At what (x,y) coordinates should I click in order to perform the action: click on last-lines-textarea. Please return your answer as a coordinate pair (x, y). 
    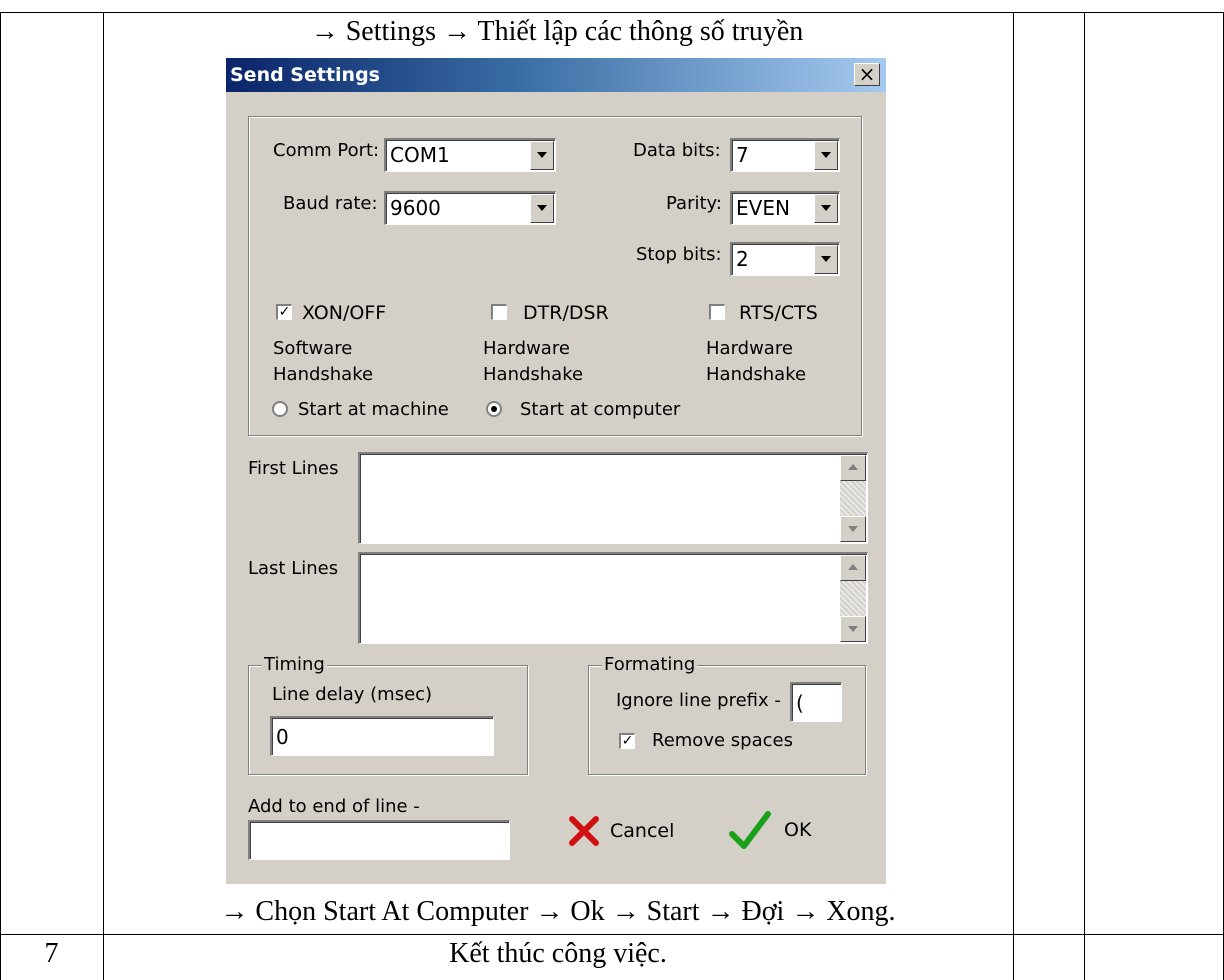
    Looking at the image, I should click on (613, 598).